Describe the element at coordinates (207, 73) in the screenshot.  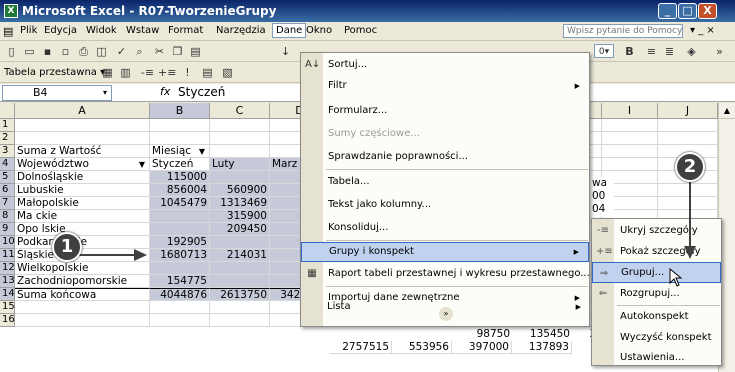
I see `field-settings-icon: ▤` at that location.